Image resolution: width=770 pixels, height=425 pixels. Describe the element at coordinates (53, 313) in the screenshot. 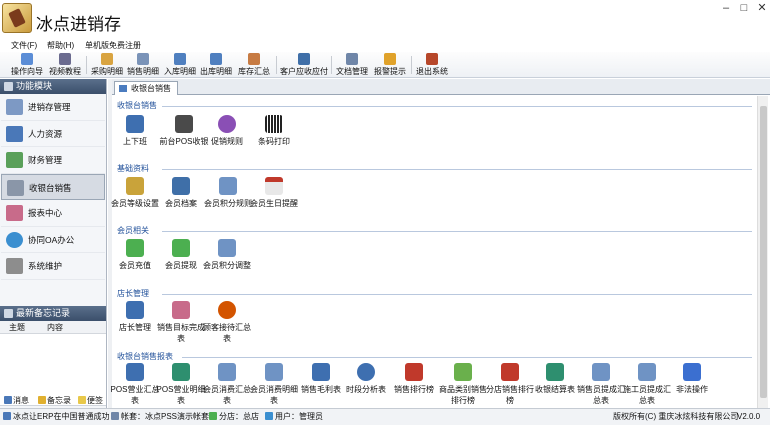

I see `memo-header: 最新备忘记录` at that location.